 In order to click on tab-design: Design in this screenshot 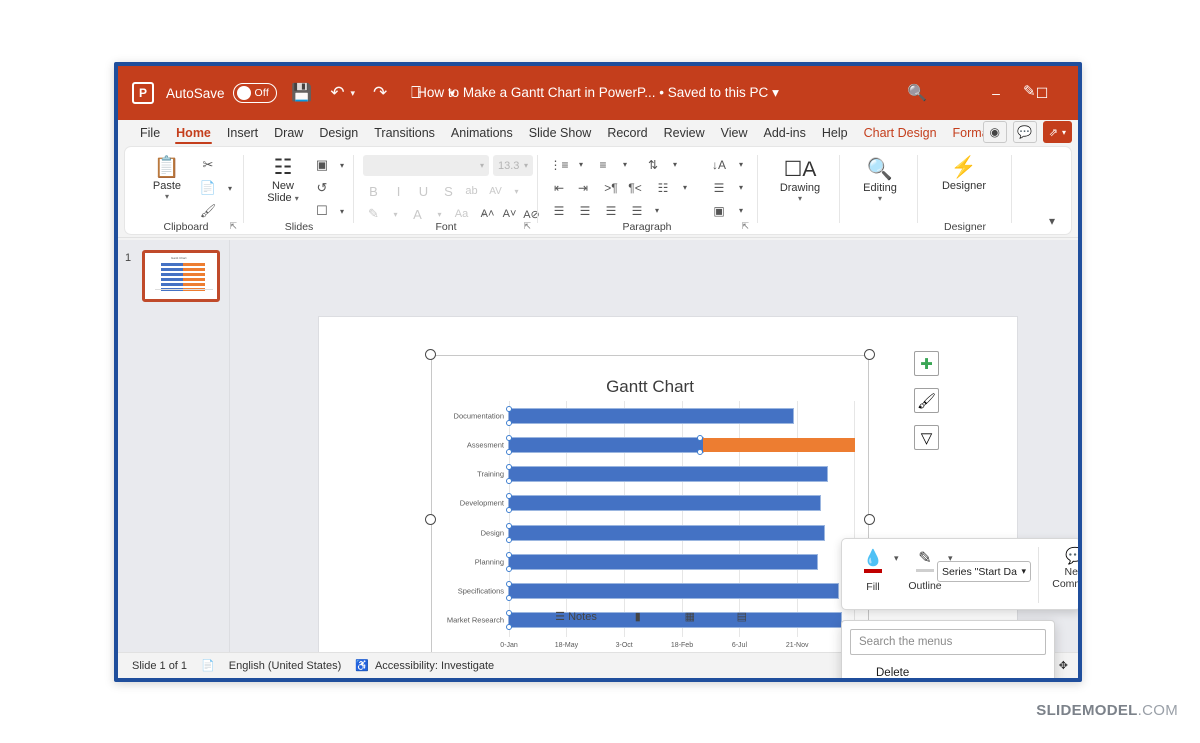, I will do `click(338, 133)`.